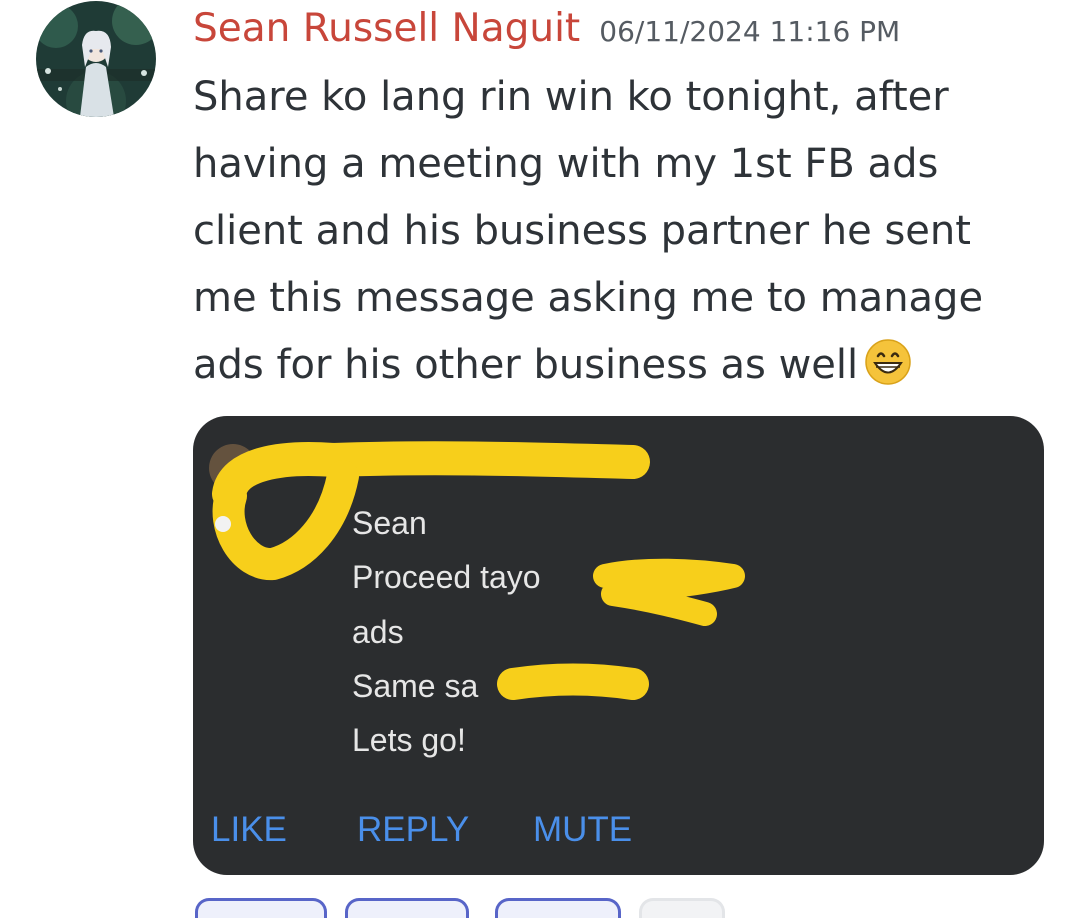  I want to click on message-timestamp: 06/11/2024 11:16 PM, so click(750, 31).